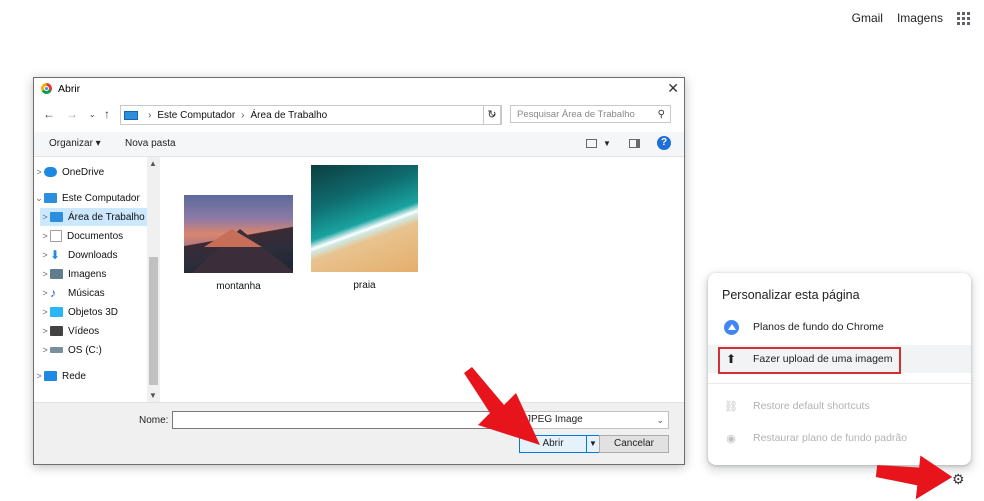 This screenshot has width=984, height=501. What do you see at coordinates (364, 218) in the screenshot?
I see `beach-thumbnail` at bounding box center [364, 218].